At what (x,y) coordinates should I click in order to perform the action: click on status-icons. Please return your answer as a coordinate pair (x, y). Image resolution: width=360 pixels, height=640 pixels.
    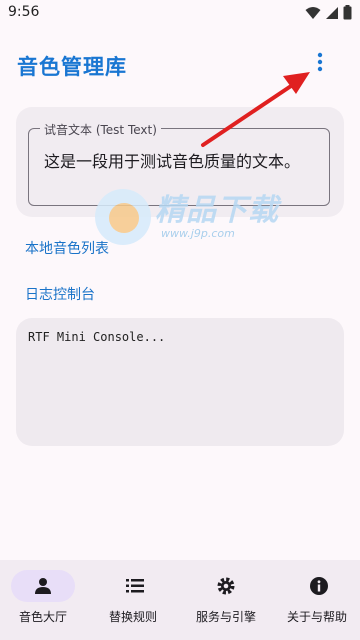
    Looking at the image, I should click on (328, 14).